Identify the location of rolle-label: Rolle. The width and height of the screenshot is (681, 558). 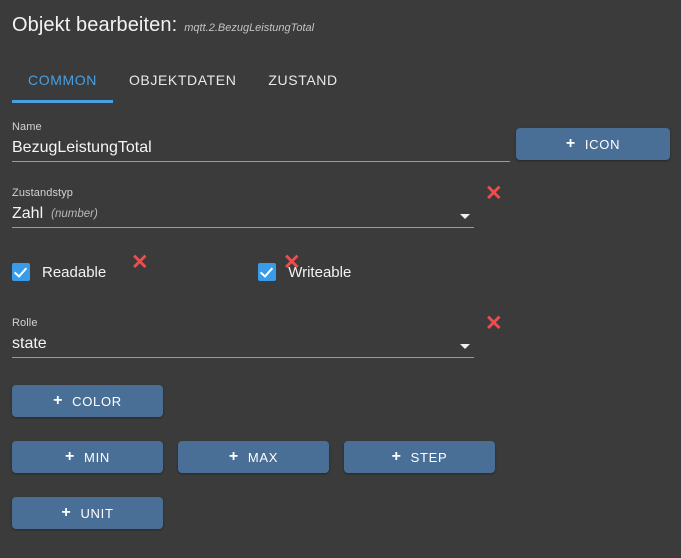
(25, 323).